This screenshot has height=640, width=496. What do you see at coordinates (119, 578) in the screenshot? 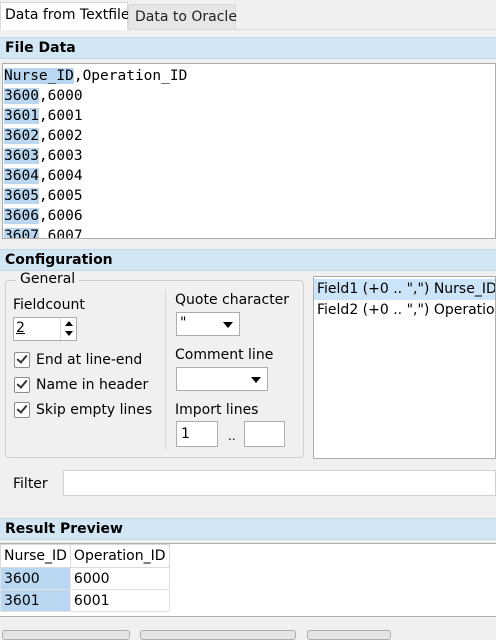
I see `table-cell: 6000` at bounding box center [119, 578].